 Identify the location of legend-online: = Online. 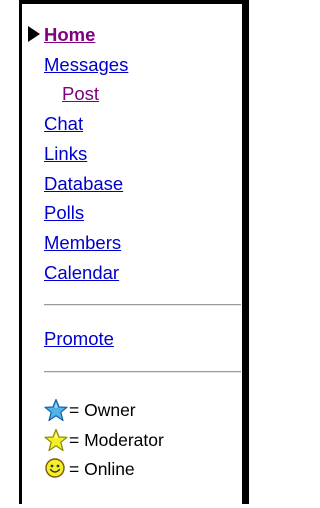
(144, 469).